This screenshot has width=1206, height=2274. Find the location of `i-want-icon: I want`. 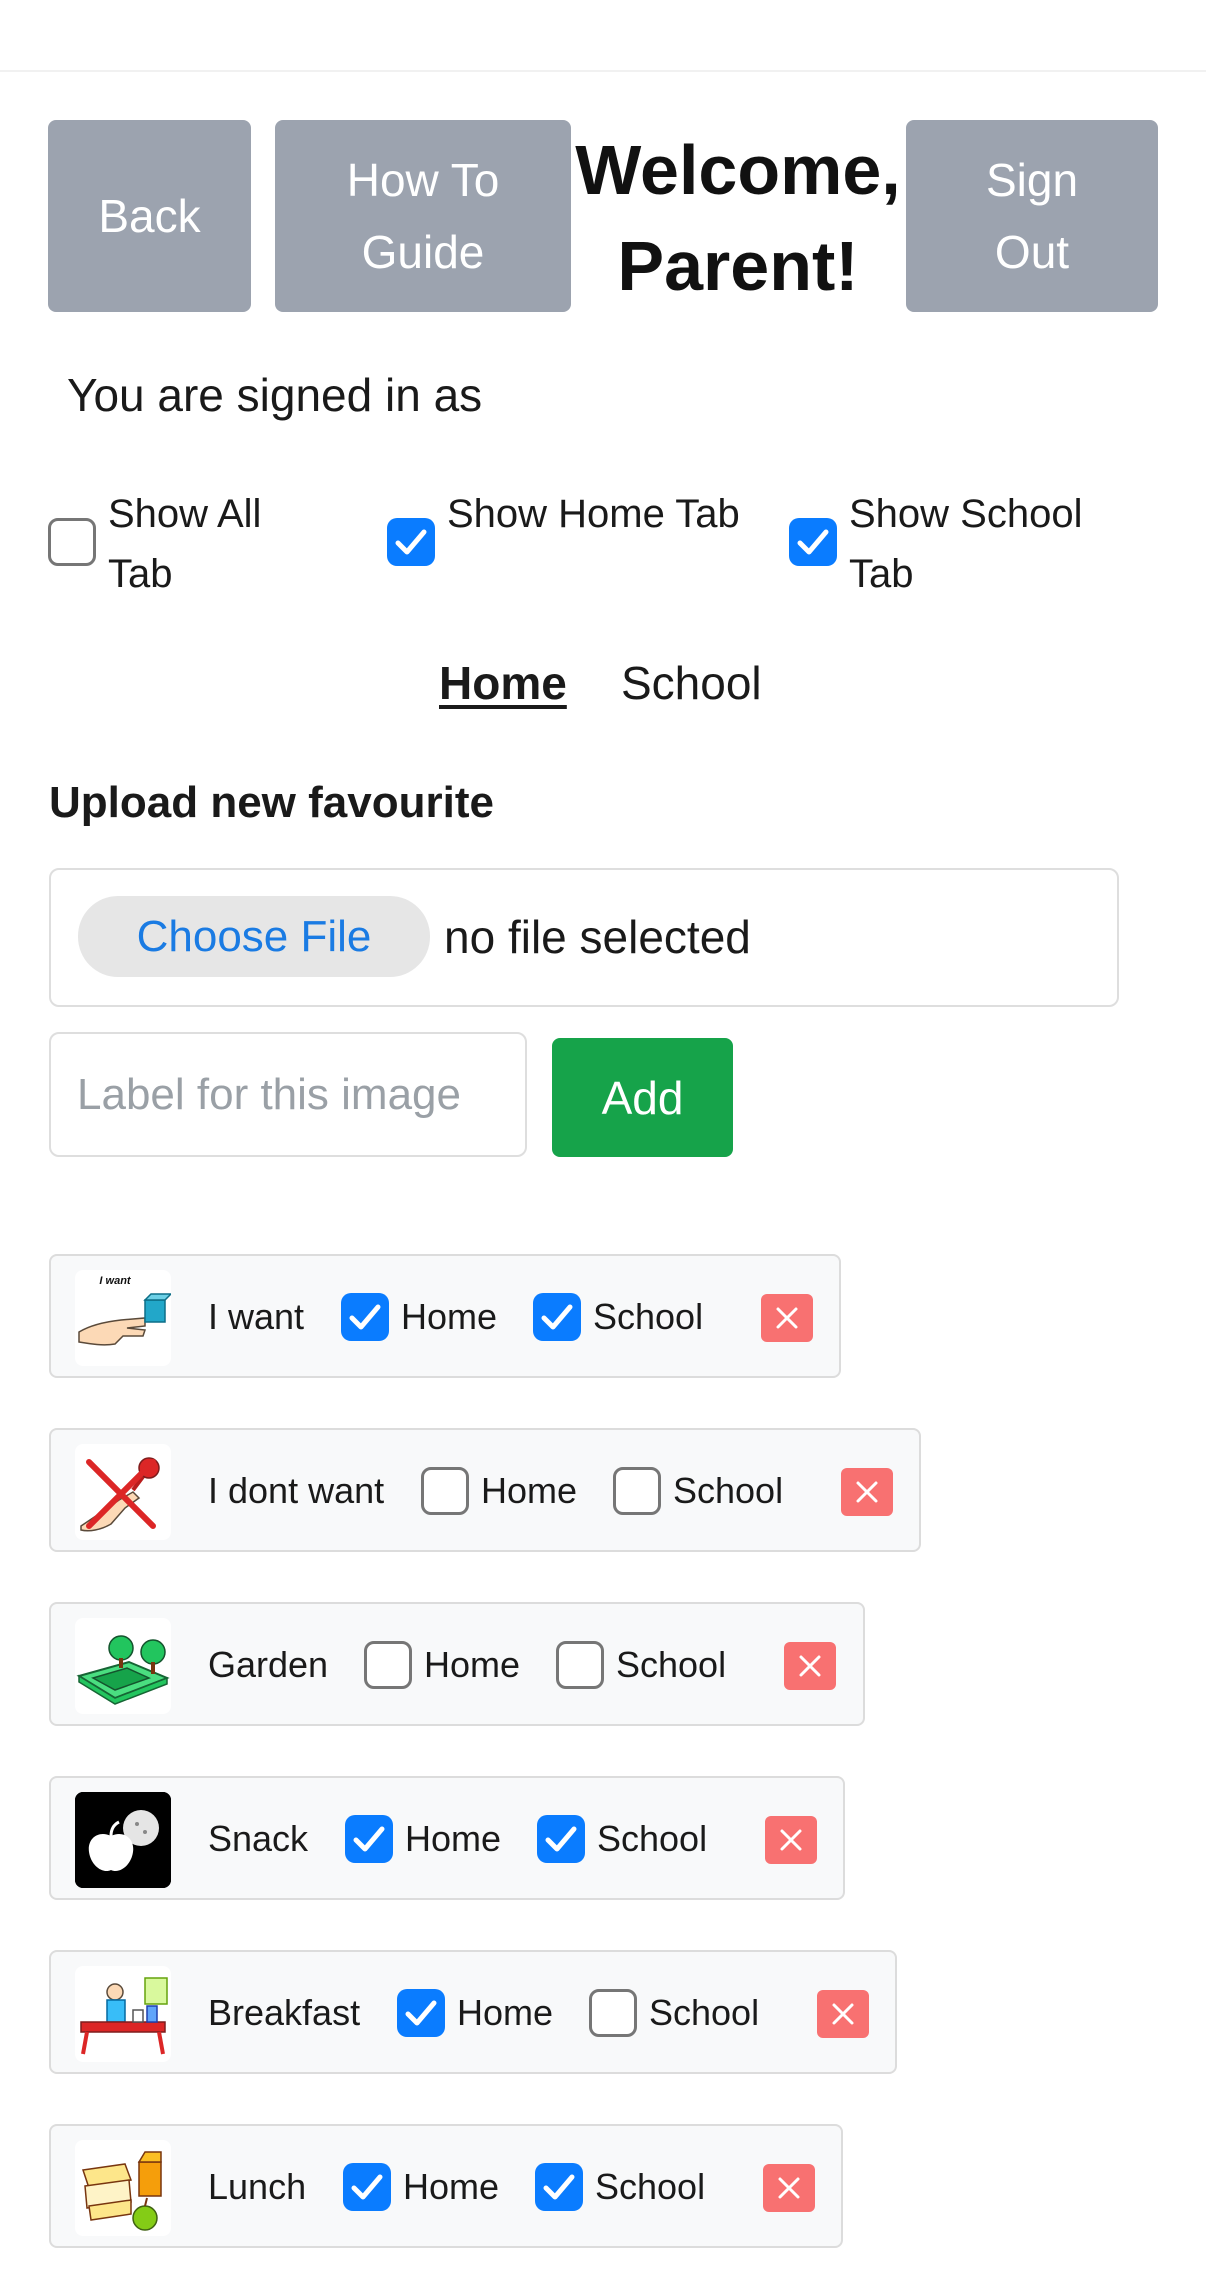

i-want-icon: I want is located at coordinates (123, 1318).